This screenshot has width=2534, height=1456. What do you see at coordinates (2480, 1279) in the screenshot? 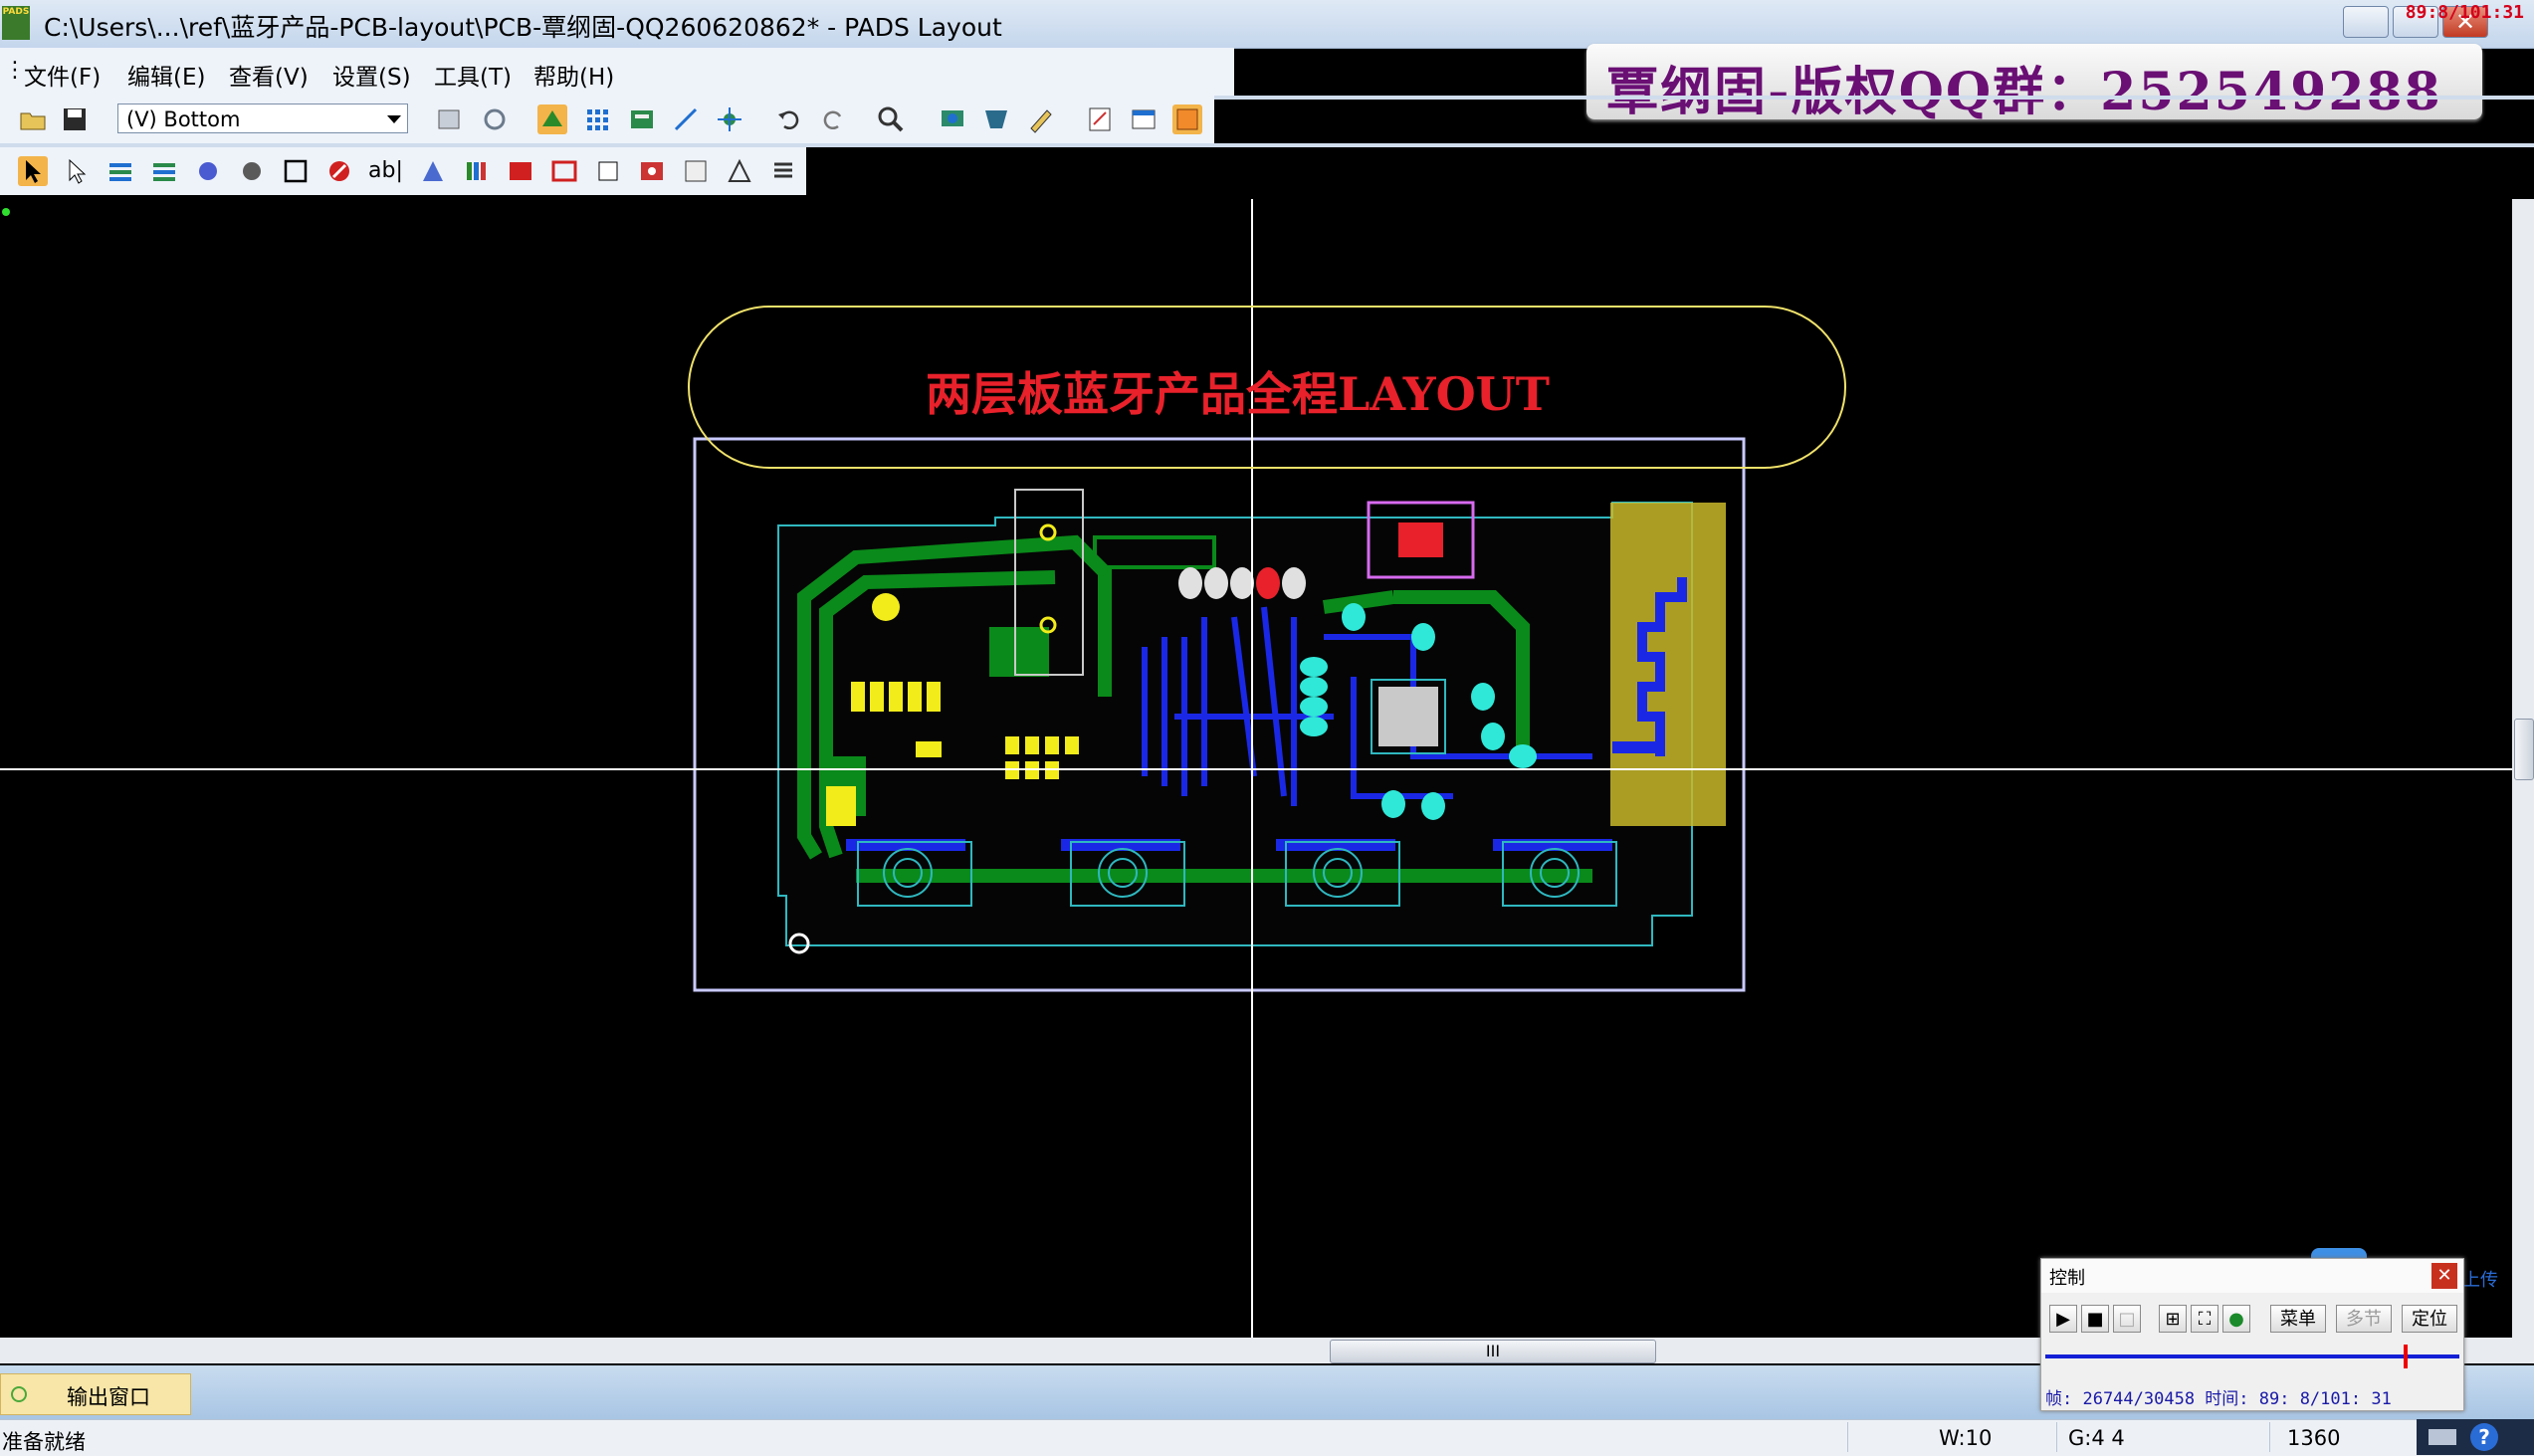
I see `upload-label: 上传` at bounding box center [2480, 1279].